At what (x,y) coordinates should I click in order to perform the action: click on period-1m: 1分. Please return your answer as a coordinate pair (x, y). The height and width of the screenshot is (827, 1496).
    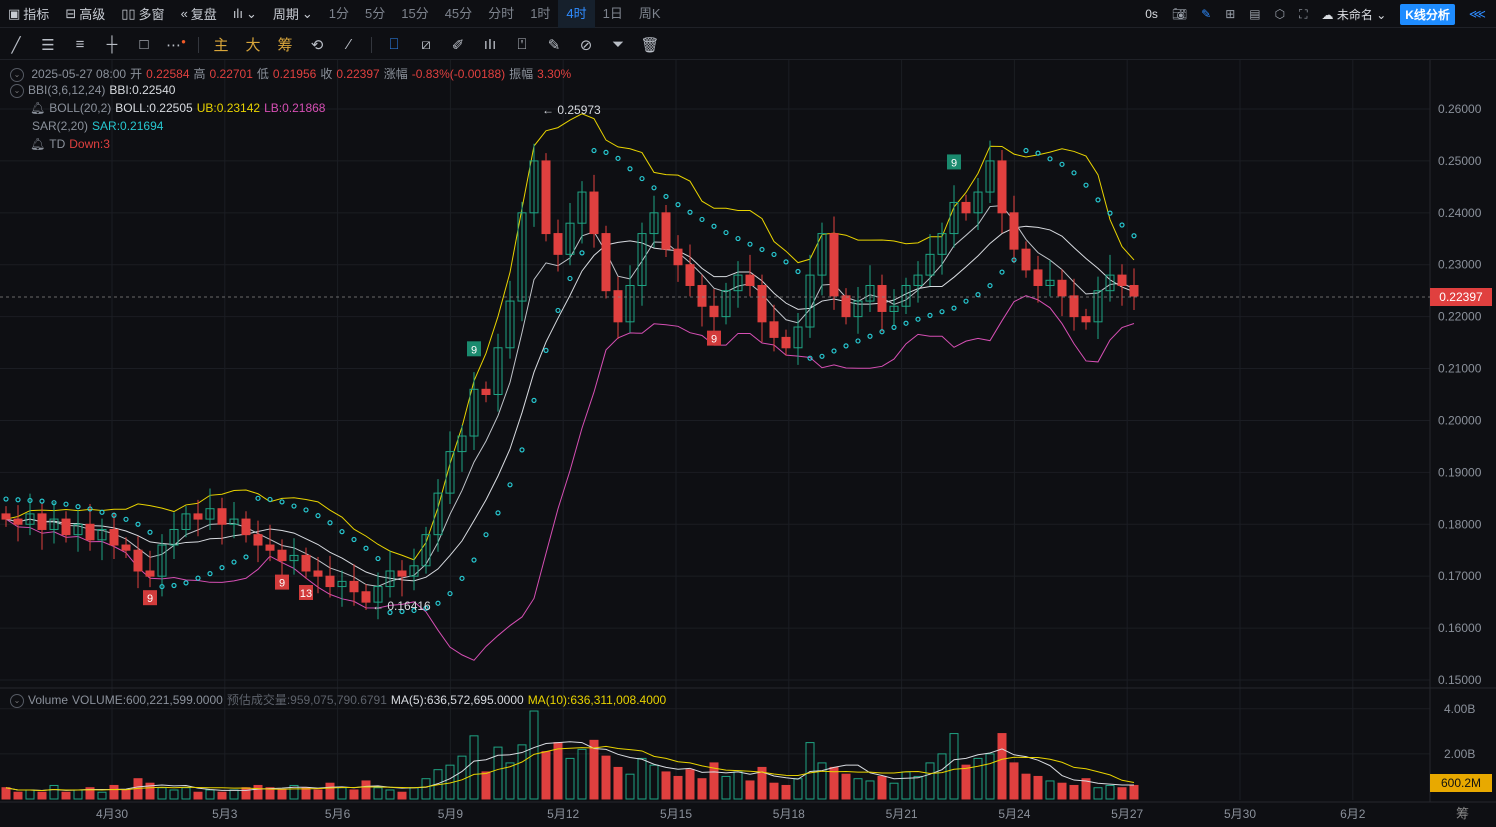
    Looking at the image, I should click on (339, 14).